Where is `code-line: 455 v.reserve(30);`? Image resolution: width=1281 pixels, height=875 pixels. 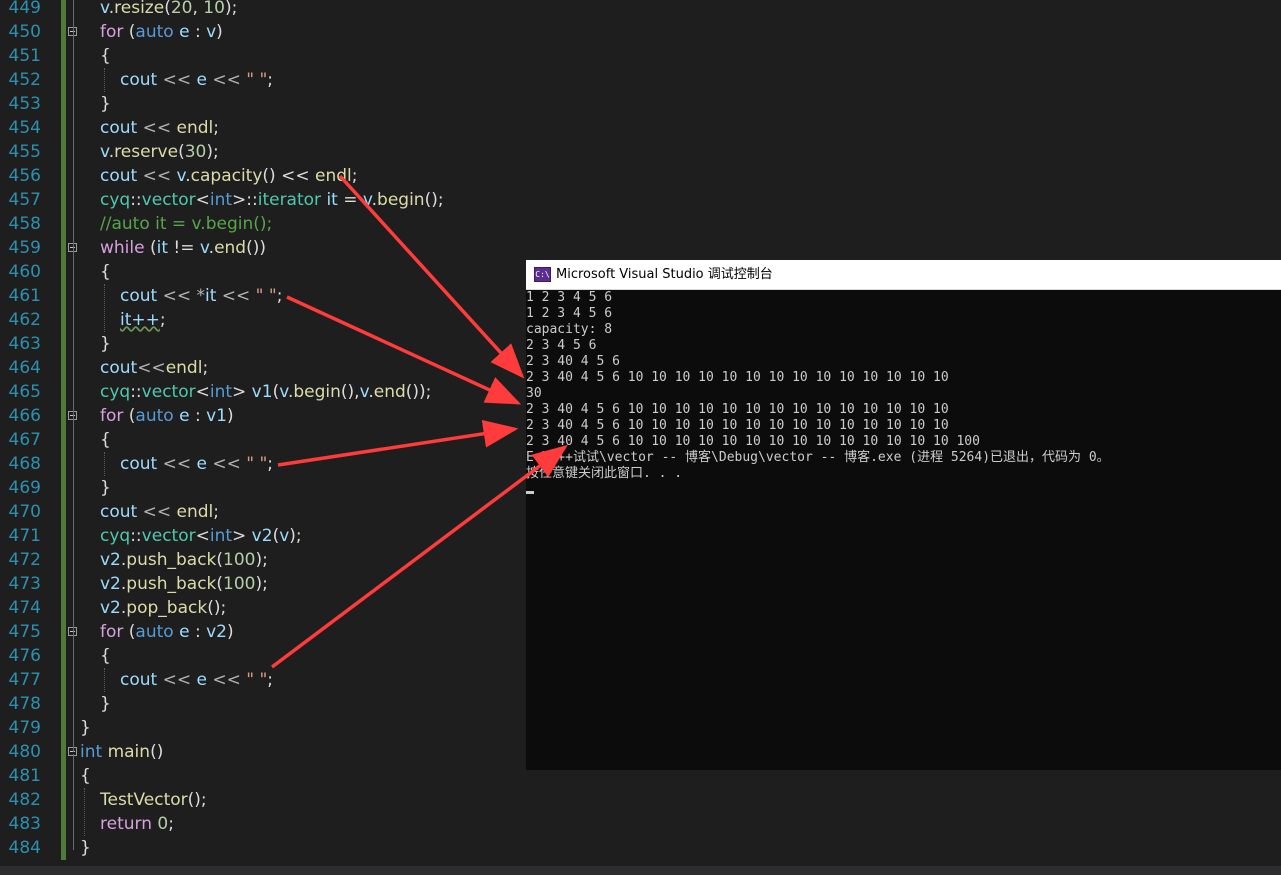
code-line: 455 v.reserve(30); is located at coordinates (640, 152).